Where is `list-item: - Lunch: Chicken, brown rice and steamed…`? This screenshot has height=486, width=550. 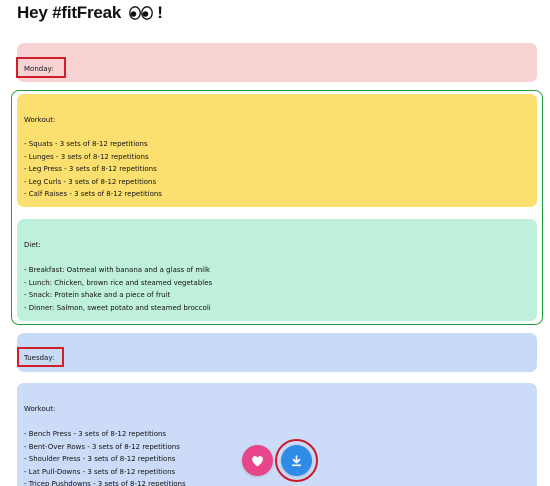 list-item: - Lunch: Chicken, brown rice and steamed… is located at coordinates (118, 282).